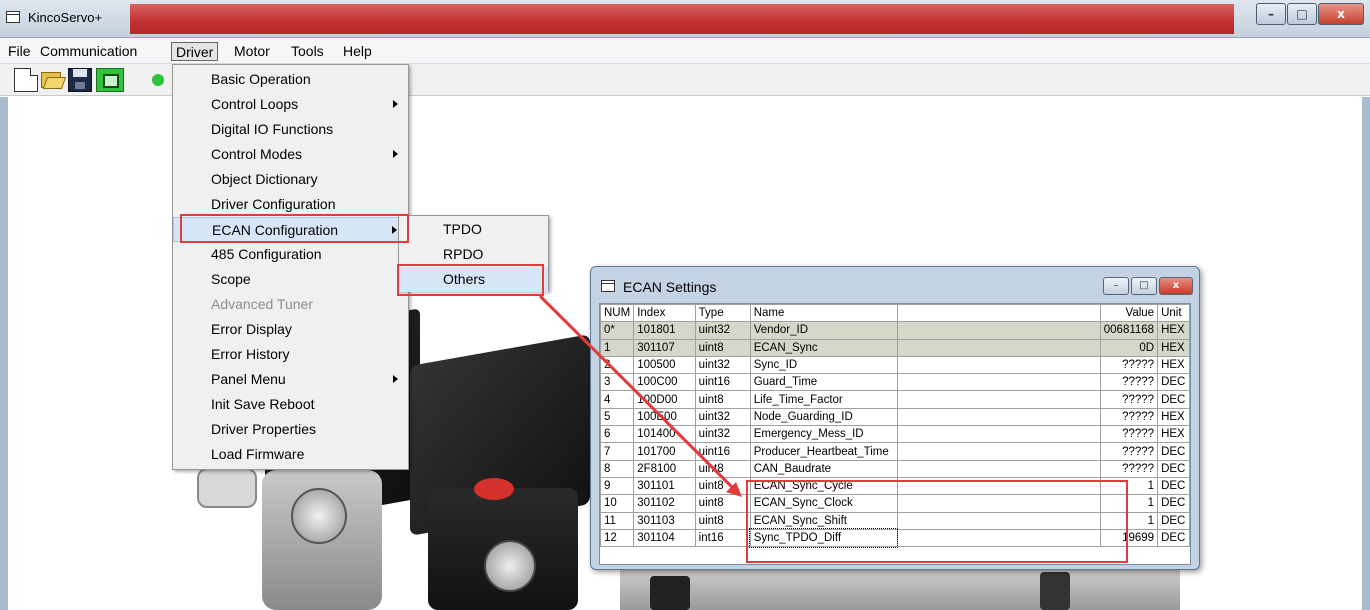  Describe the element at coordinates (823, 347) in the screenshot. I see `cell-name: ECAN_Sync` at that location.